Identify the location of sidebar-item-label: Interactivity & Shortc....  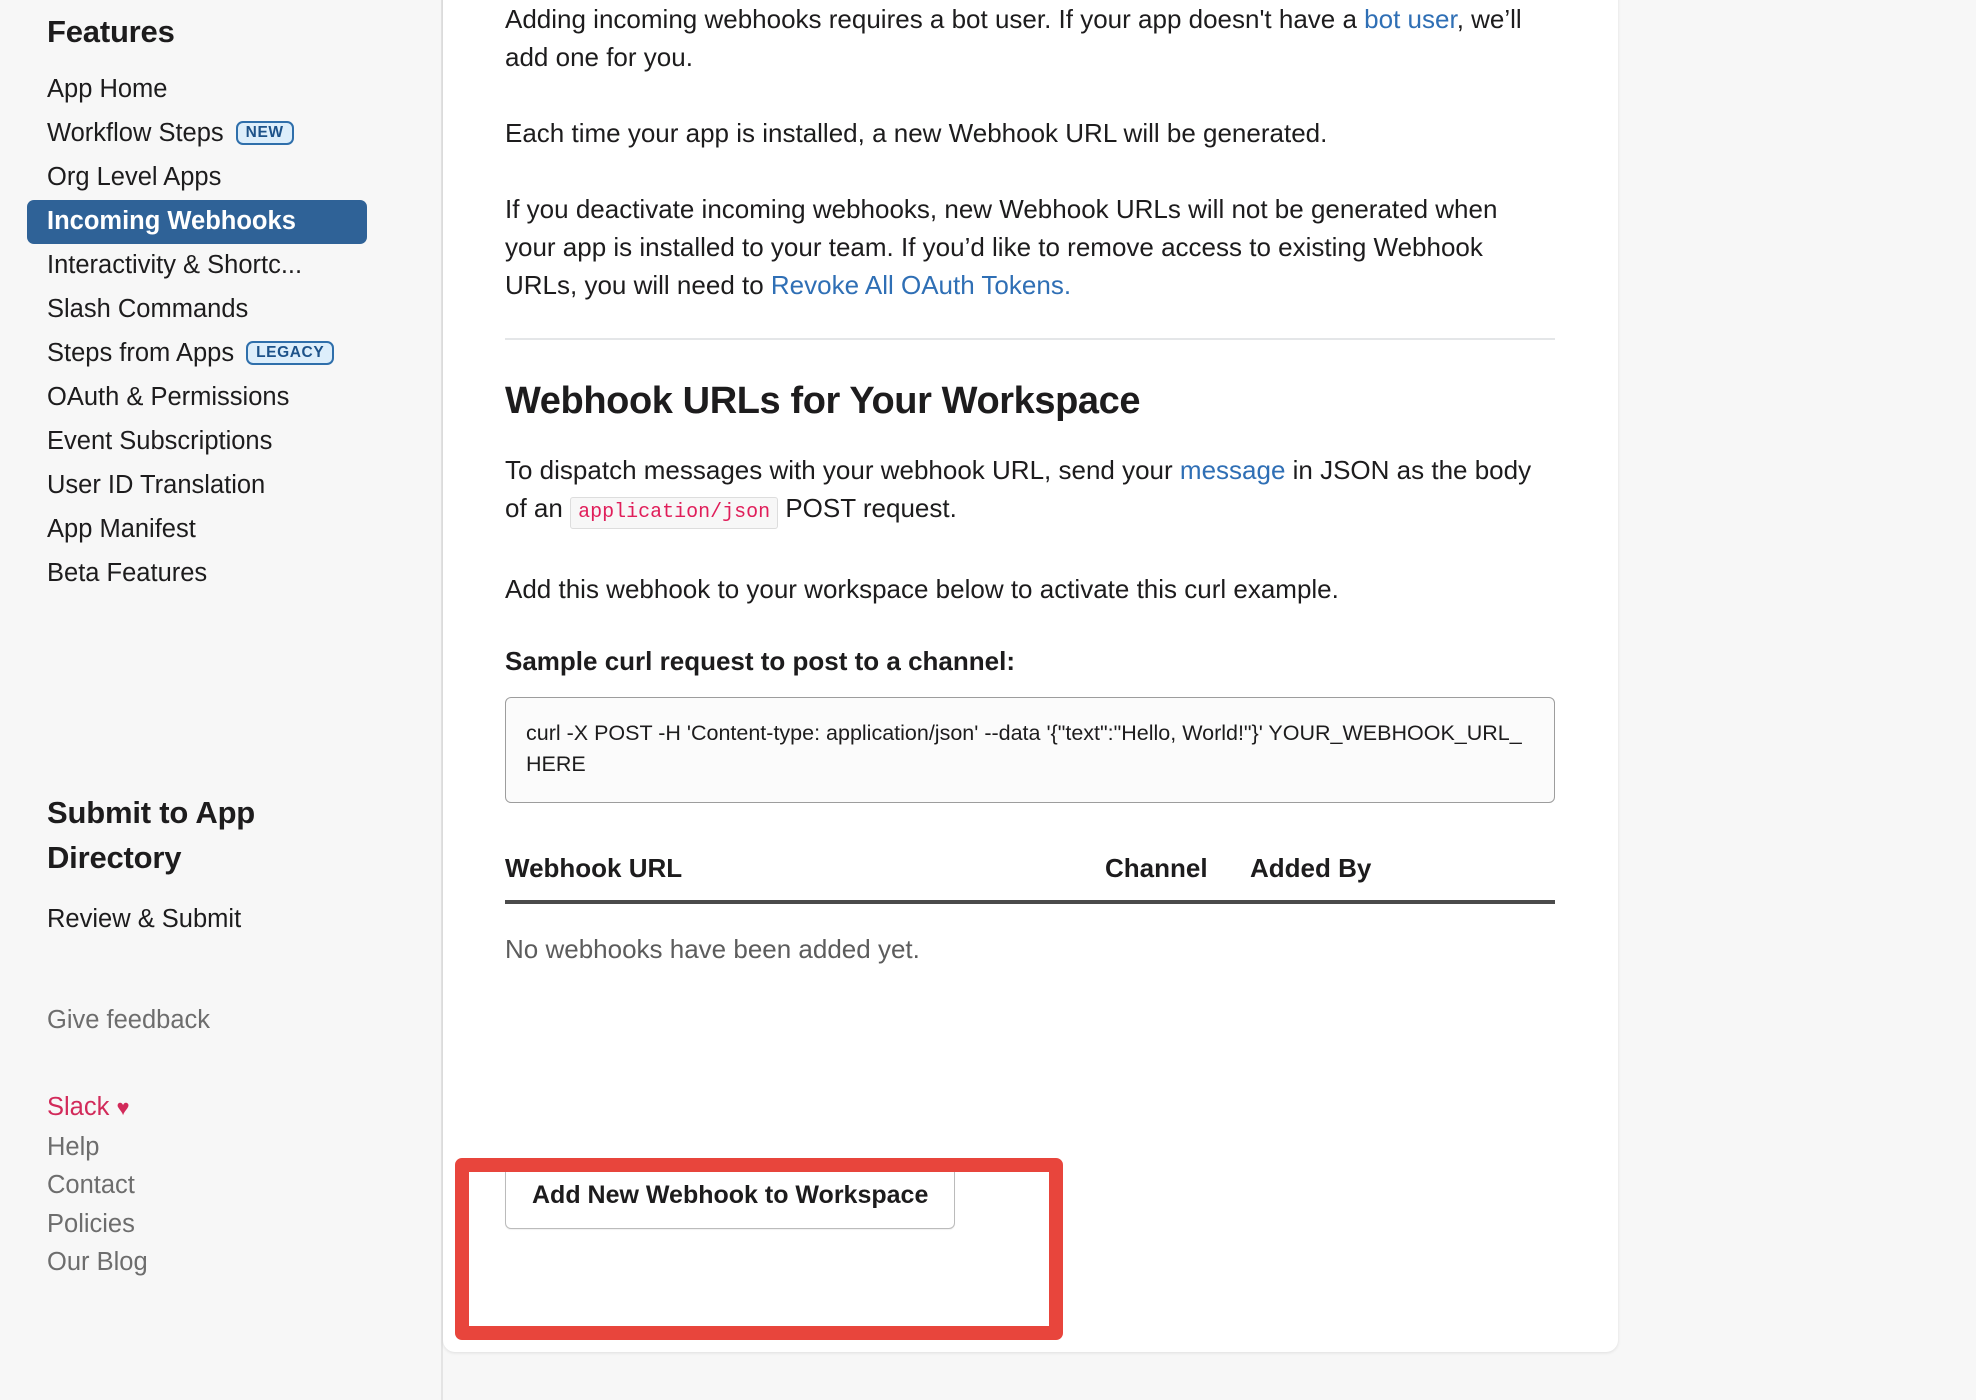
(175, 265).